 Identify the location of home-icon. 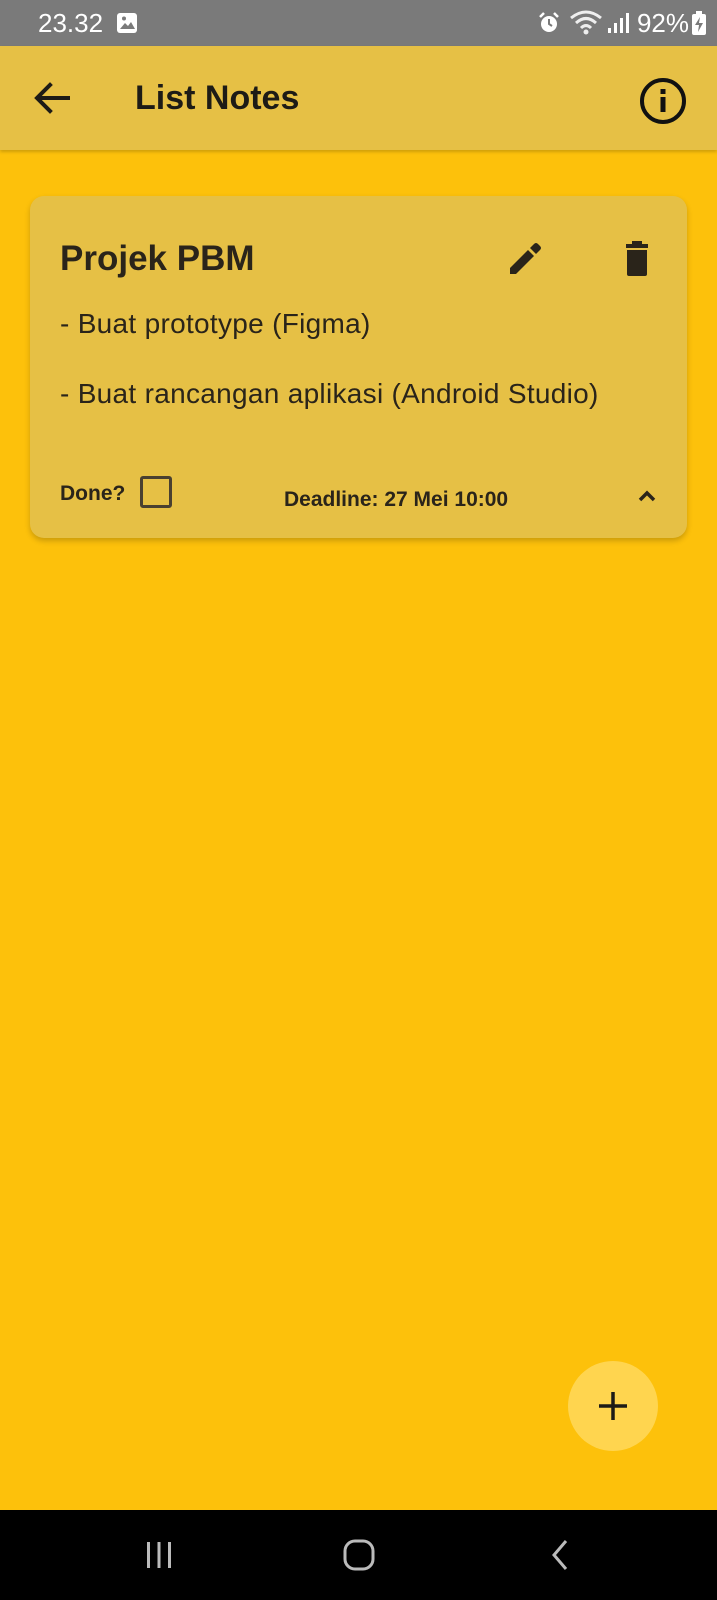
(359, 1555).